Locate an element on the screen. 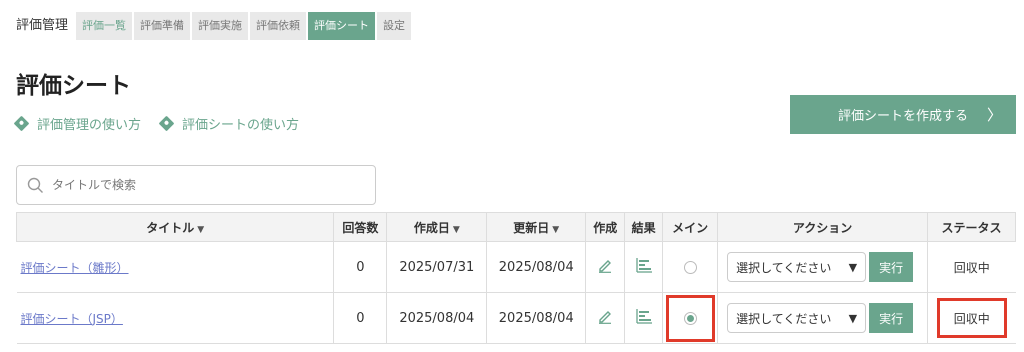 This screenshot has height=352, width=1024. tab-evaluation-list: 評価一覧 is located at coordinates (104, 26).